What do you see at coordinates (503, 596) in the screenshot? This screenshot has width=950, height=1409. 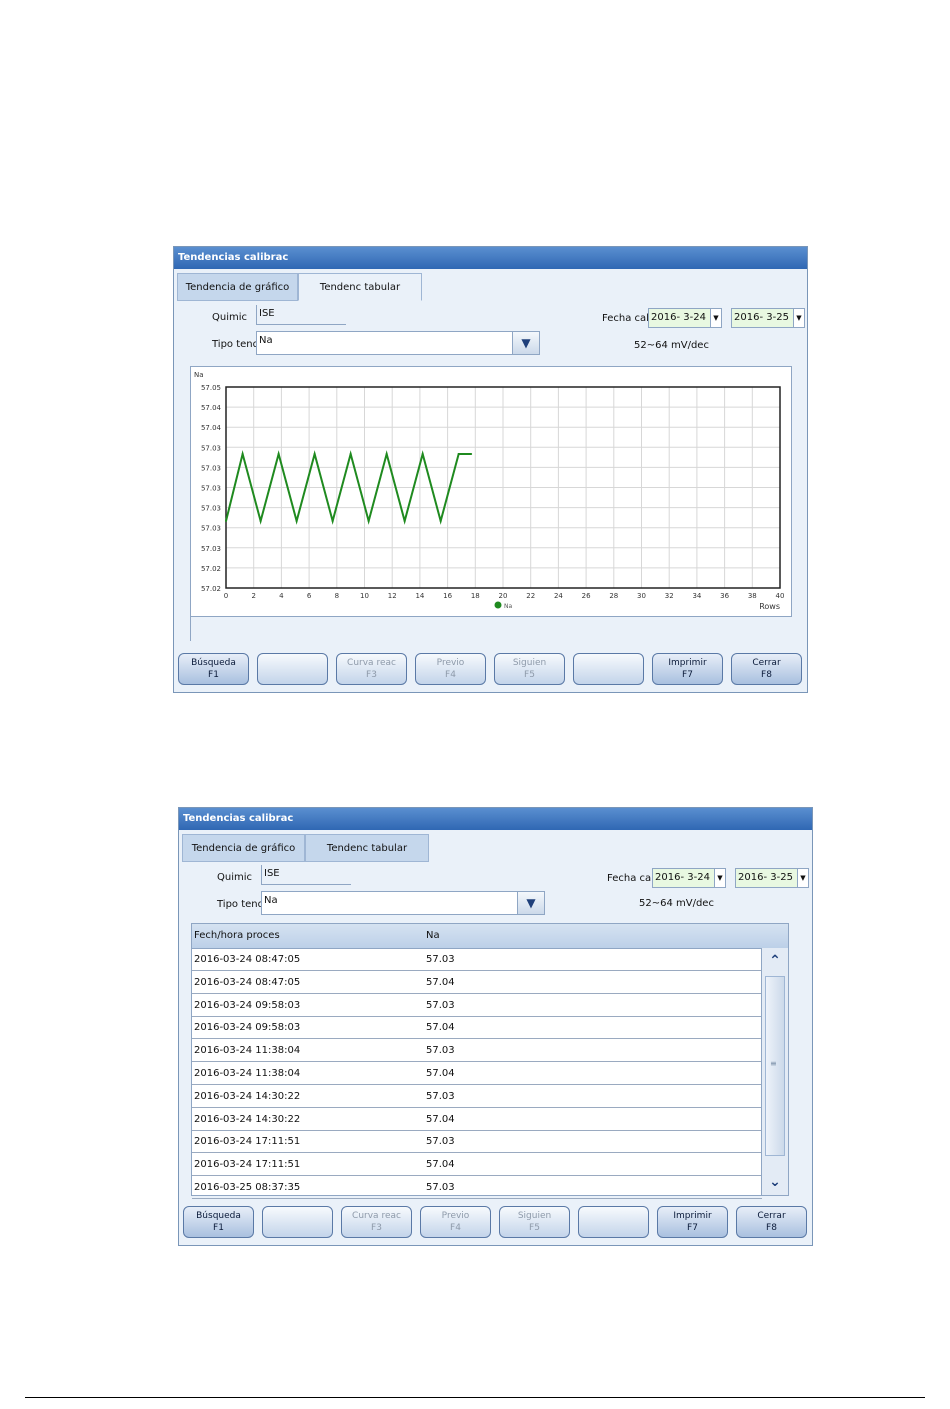 I see `x-tick-label: 20` at bounding box center [503, 596].